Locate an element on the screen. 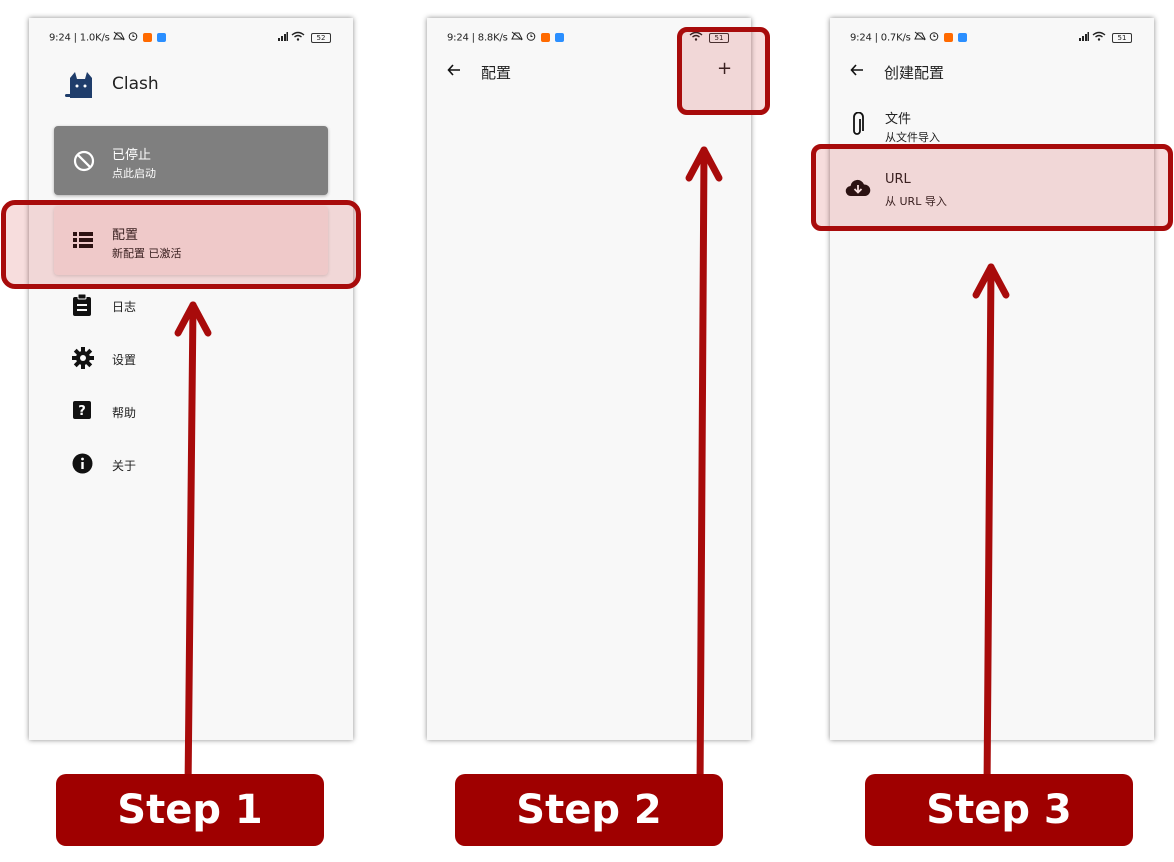 The width and height of the screenshot is (1174, 862). step-3-label: Step 3 is located at coordinates (999, 810).